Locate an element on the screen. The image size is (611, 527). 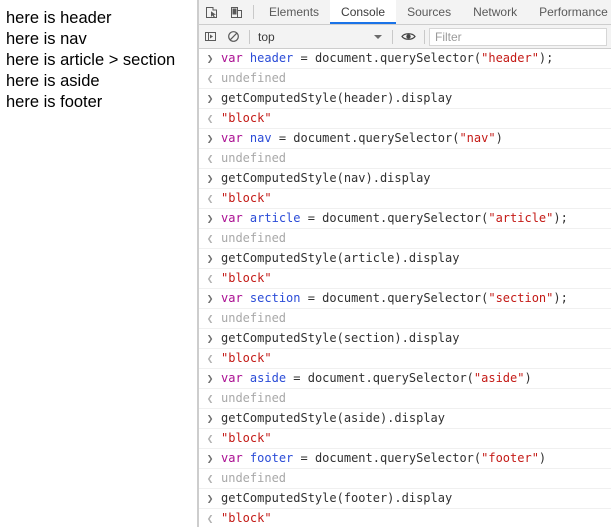
token-plain: getComputedStyle(aside).display is located at coordinates (333, 418).